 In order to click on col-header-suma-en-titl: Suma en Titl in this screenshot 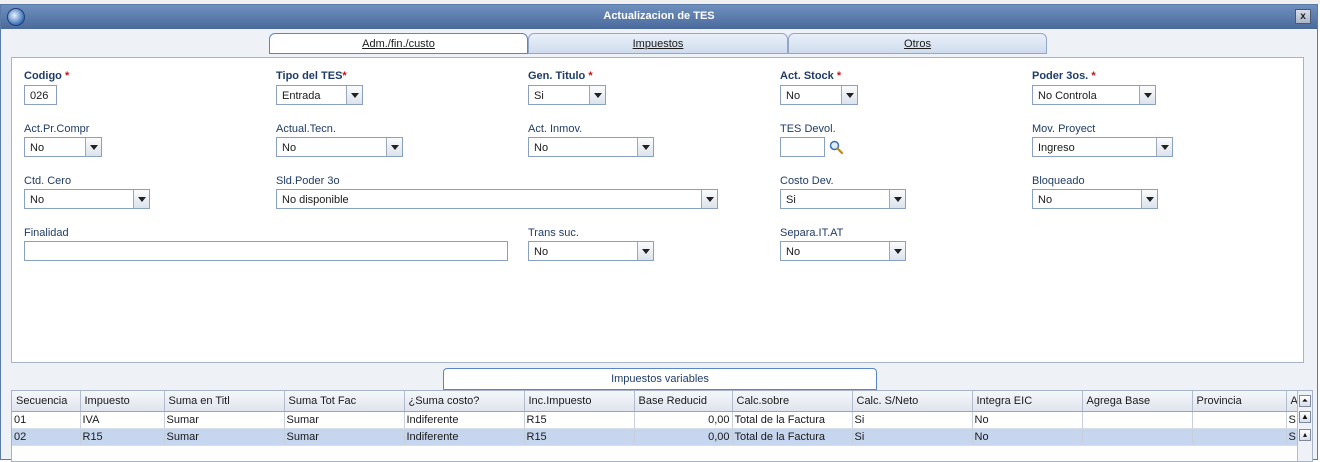, I will do `click(224, 401)`.